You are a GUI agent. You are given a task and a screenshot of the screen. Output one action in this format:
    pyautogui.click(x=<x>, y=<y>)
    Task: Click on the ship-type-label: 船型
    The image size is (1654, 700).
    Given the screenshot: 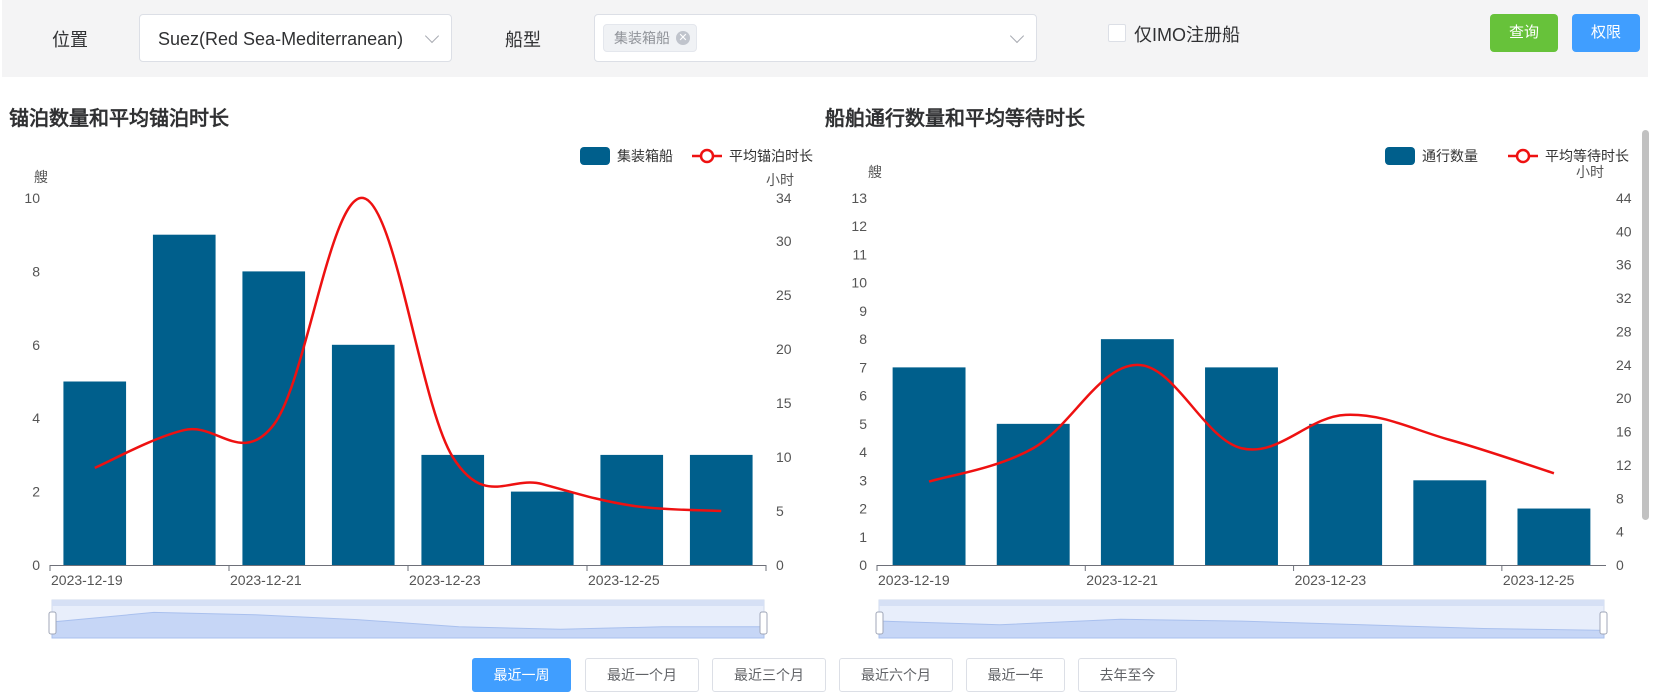 What is the action you would take?
    pyautogui.click(x=523, y=40)
    